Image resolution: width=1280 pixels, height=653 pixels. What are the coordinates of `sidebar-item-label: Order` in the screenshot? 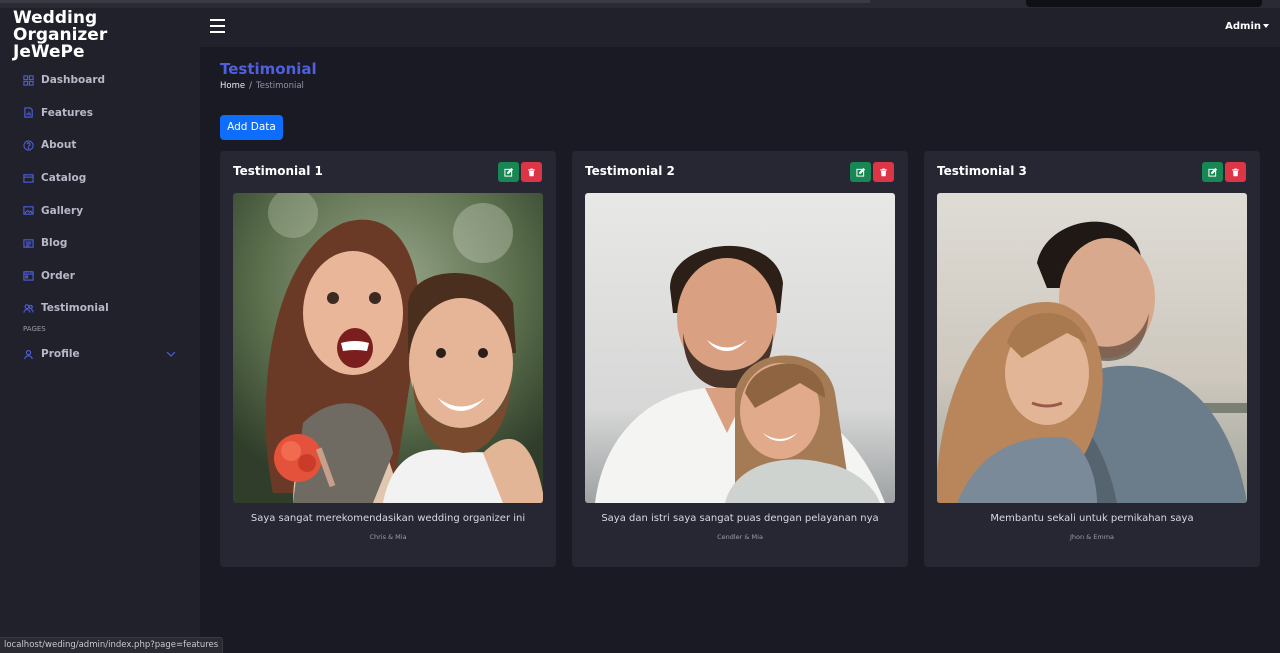 It's located at (58, 275).